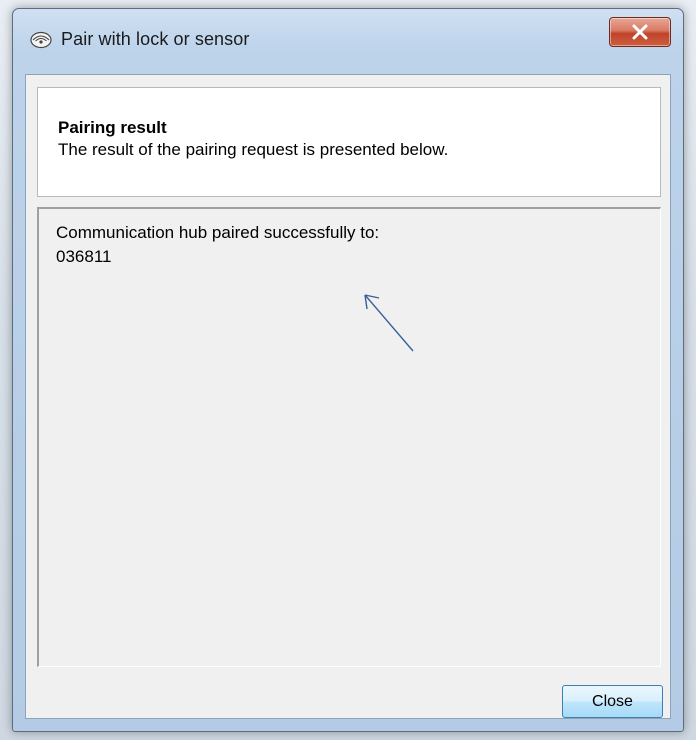 The height and width of the screenshot is (740, 696). What do you see at coordinates (155, 39) in the screenshot?
I see `window-title: Pair with lock or sensor` at bounding box center [155, 39].